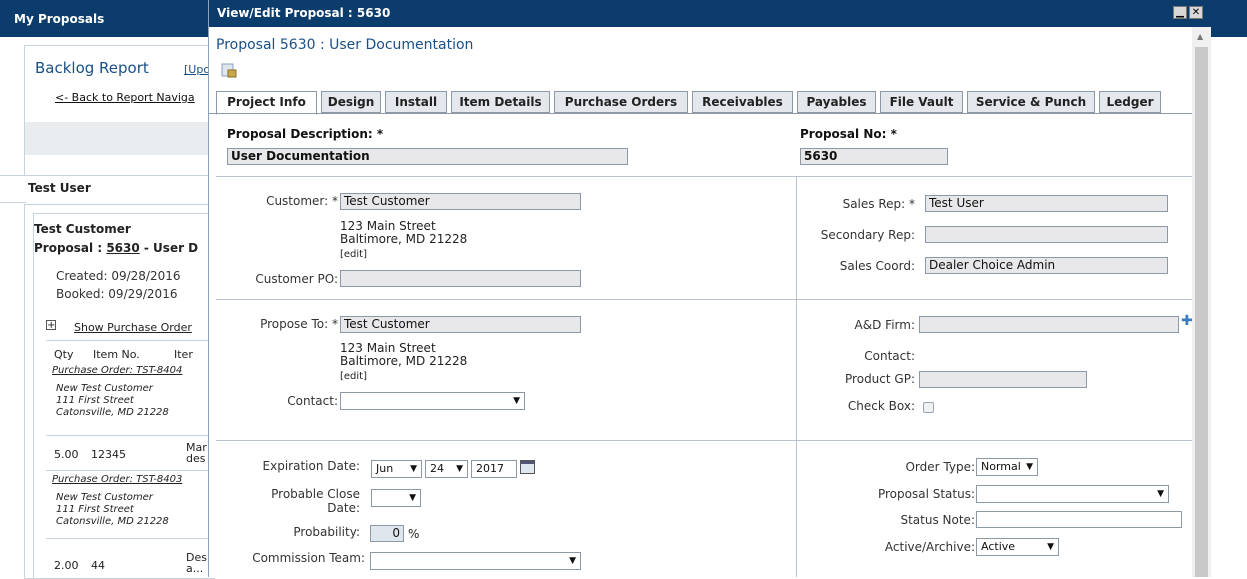 The width and height of the screenshot is (1247, 579). Describe the element at coordinates (1003, 379) in the screenshot. I see `product-gp-input` at that location.